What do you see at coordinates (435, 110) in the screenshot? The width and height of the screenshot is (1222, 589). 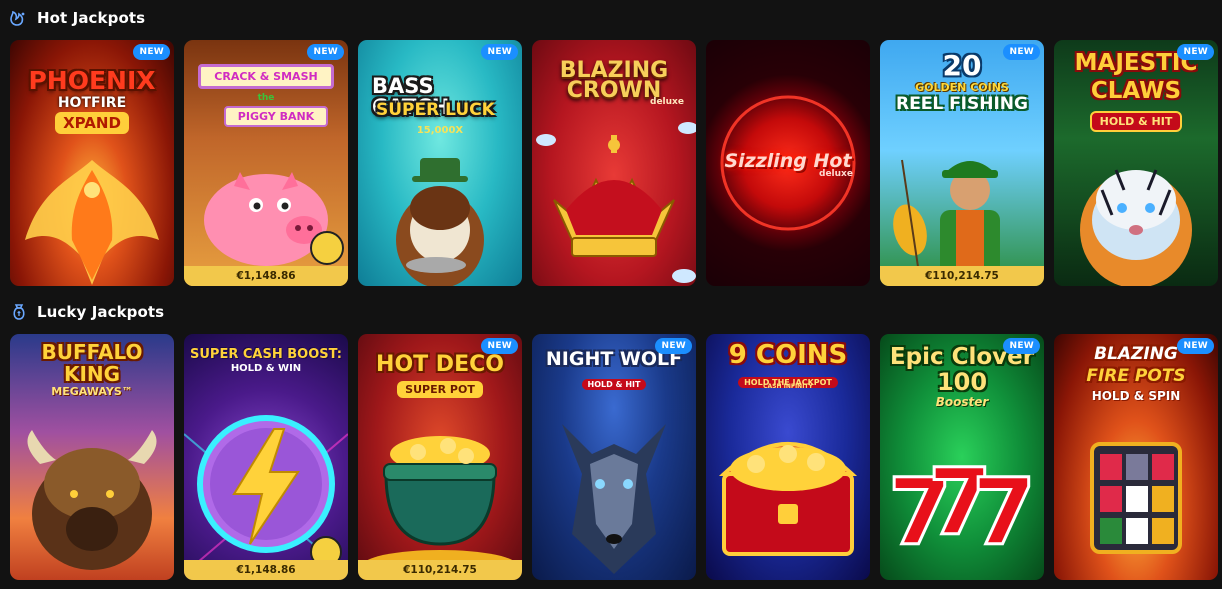 I see `game-subtitle: SUPER LUCK` at bounding box center [435, 110].